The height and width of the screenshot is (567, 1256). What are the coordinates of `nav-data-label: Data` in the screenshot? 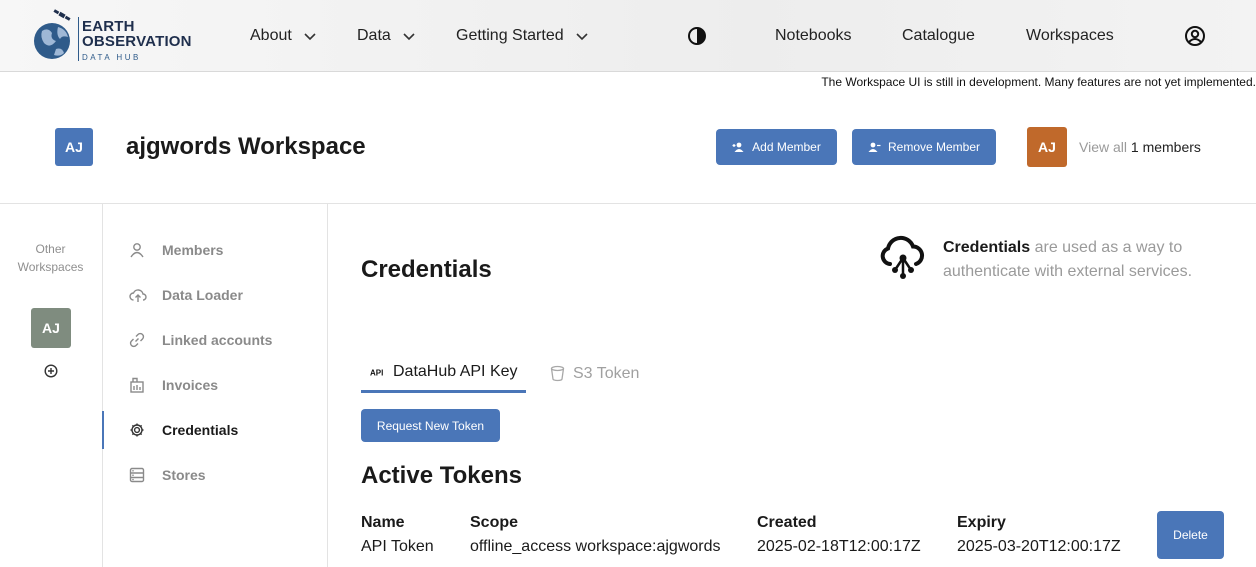 It's located at (374, 35).